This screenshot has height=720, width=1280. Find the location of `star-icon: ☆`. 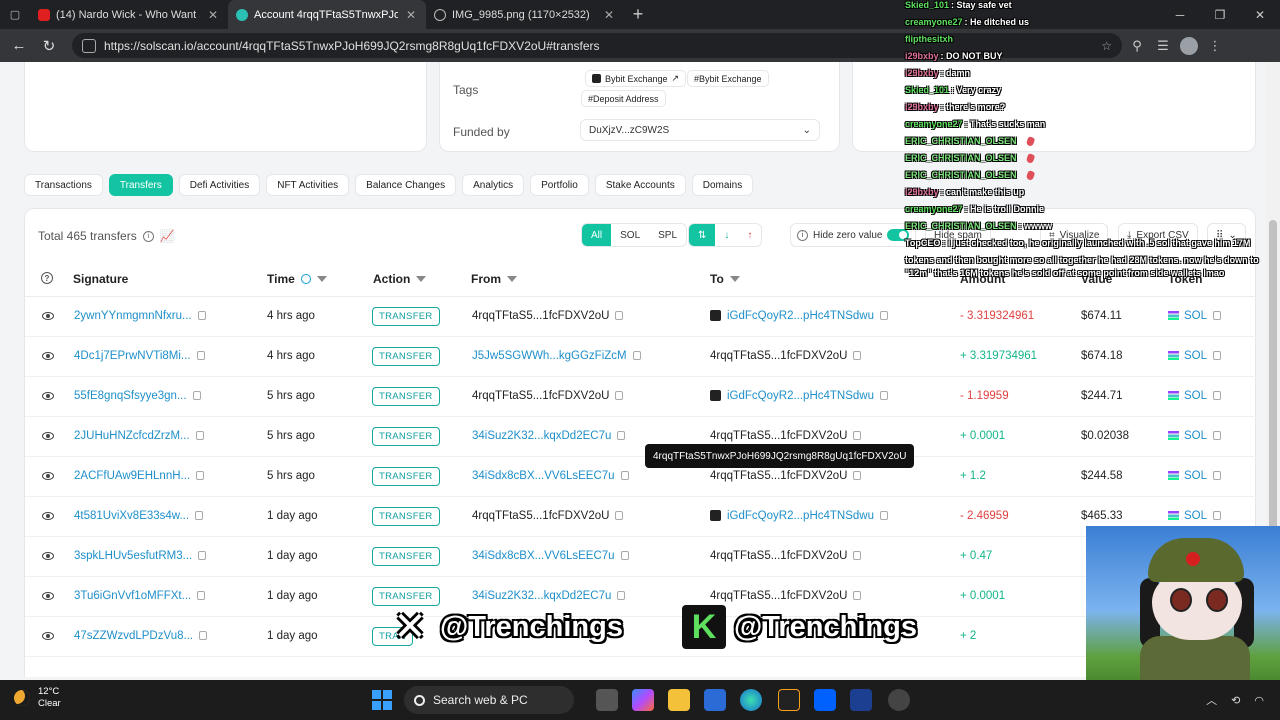

star-icon: ☆ is located at coordinates (1106, 46).